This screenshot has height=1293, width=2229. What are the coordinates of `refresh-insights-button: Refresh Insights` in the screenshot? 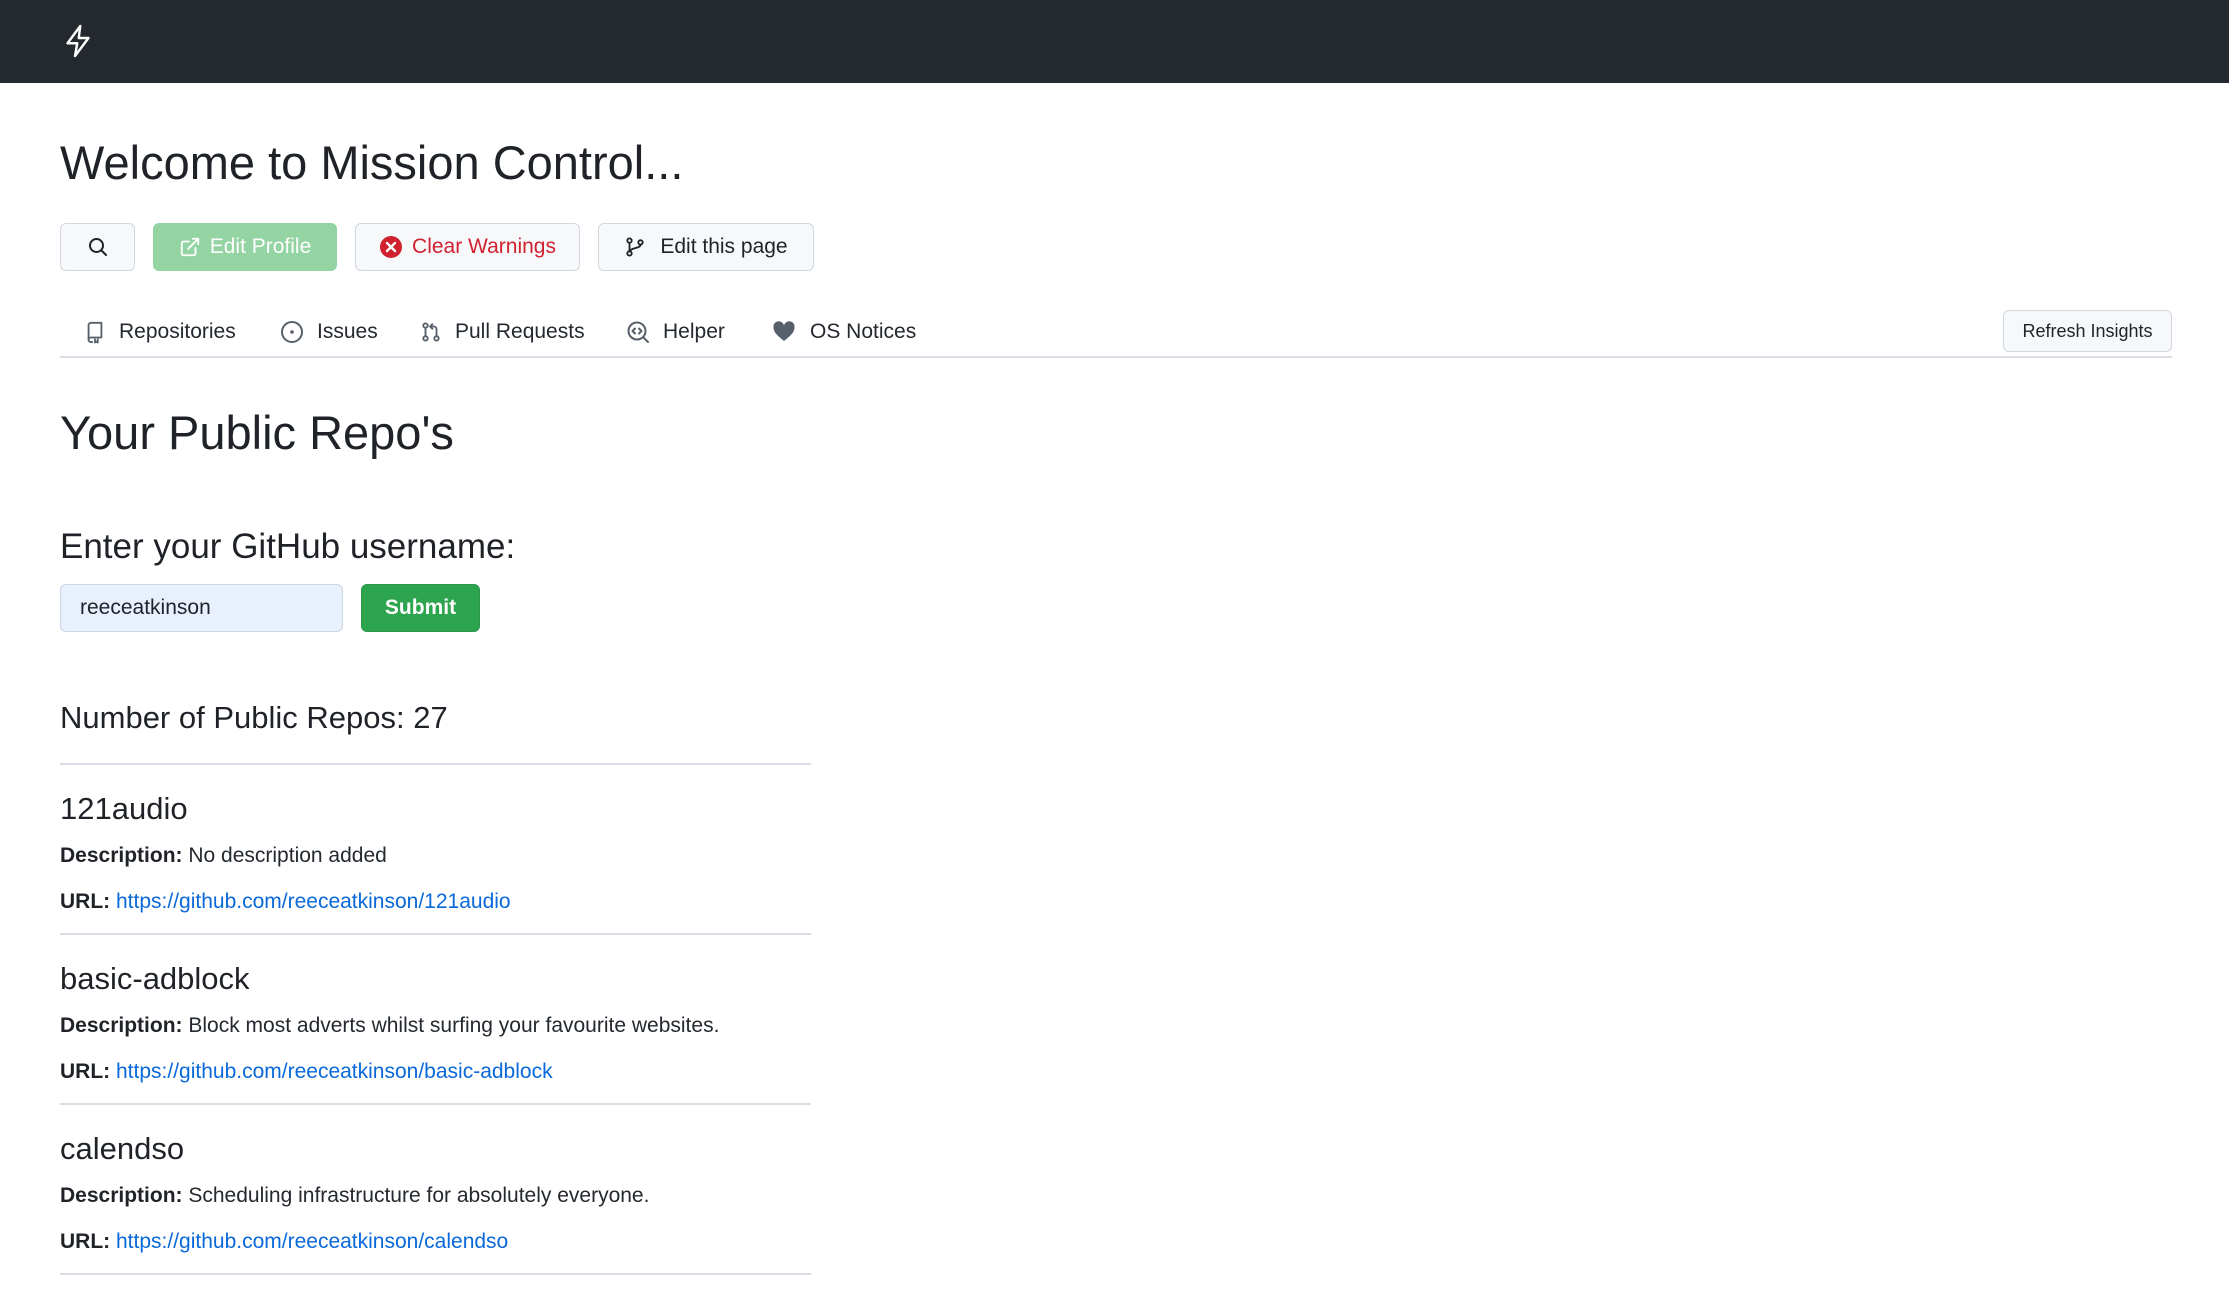 It's located at (2087, 331).